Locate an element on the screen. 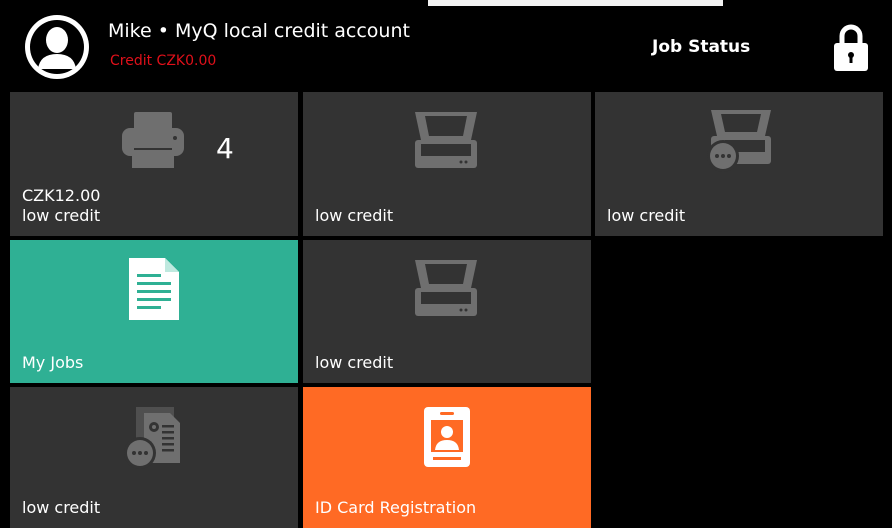 This screenshot has width=892, height=528. tile-scan-more-label: low credit is located at coordinates (646, 215).